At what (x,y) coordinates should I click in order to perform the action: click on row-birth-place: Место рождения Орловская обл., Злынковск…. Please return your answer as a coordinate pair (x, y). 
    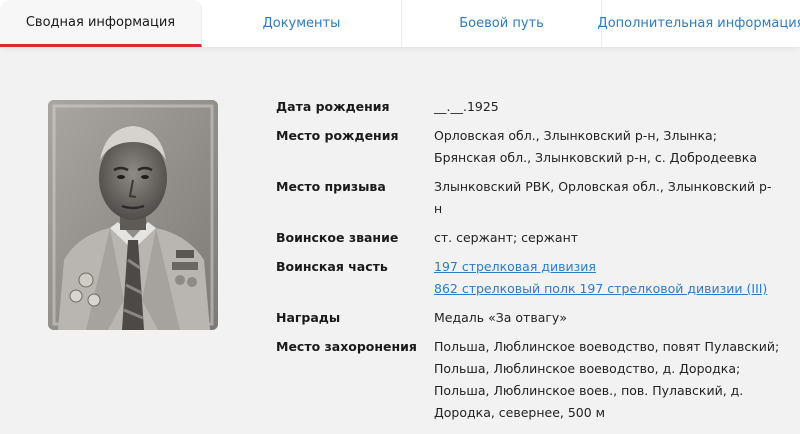
    Looking at the image, I should click on (526, 147).